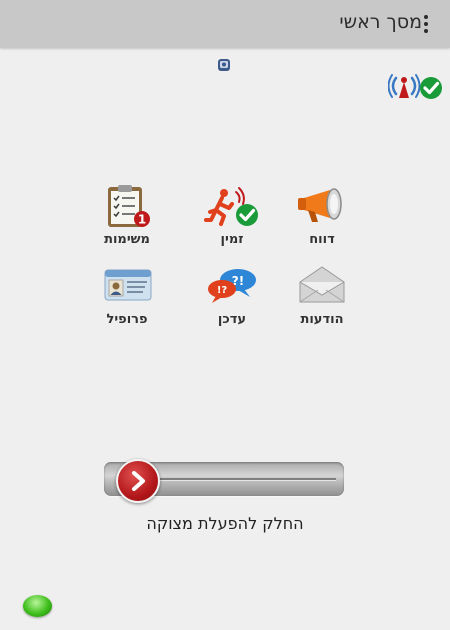 This screenshot has width=450, height=630. What do you see at coordinates (232, 319) in the screenshot?
I see `tile-label: עדכן` at bounding box center [232, 319].